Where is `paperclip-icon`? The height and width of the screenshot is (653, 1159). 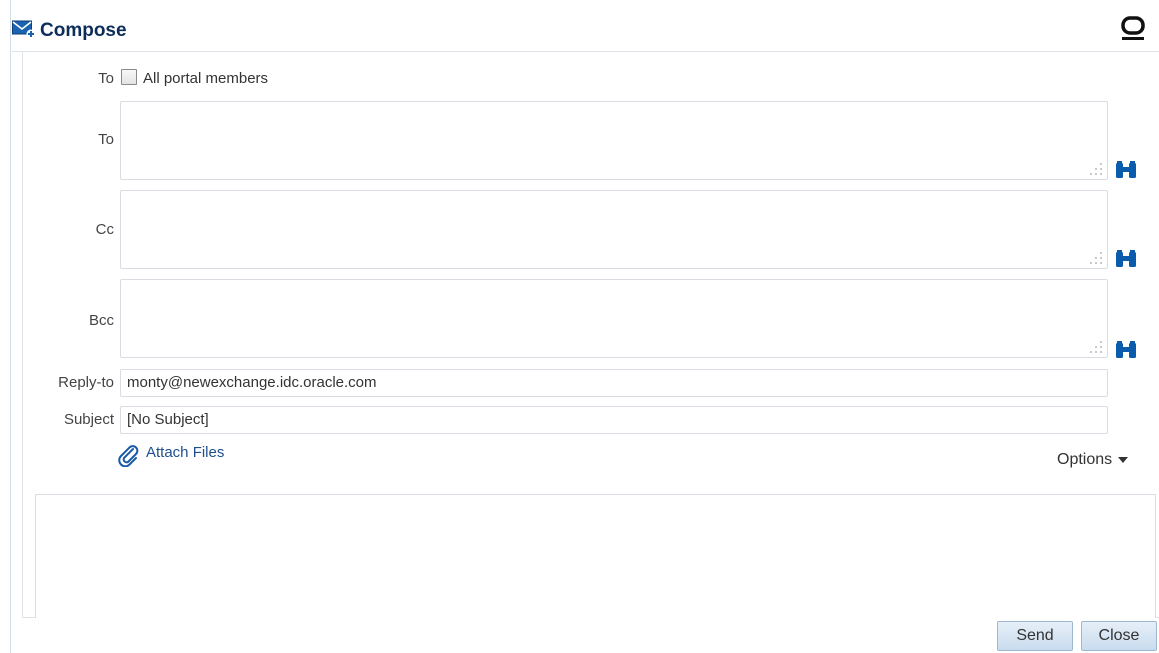 paperclip-icon is located at coordinates (129, 456).